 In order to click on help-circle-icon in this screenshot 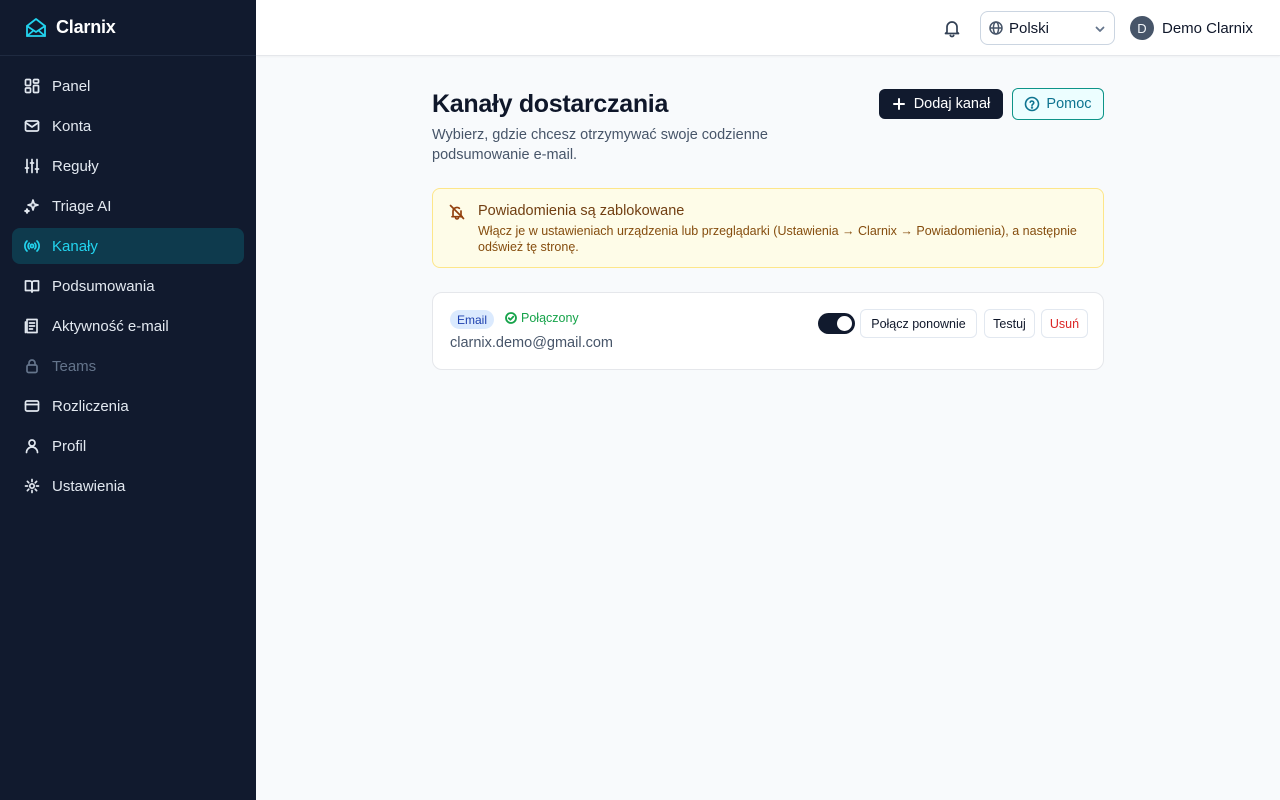, I will do `click(1032, 104)`.